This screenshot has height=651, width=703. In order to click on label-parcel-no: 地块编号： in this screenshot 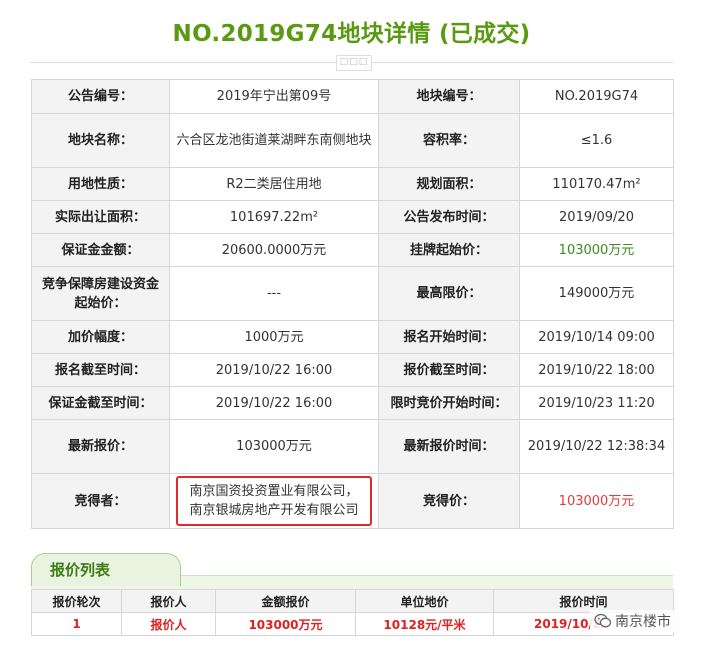, I will do `click(449, 96)`.